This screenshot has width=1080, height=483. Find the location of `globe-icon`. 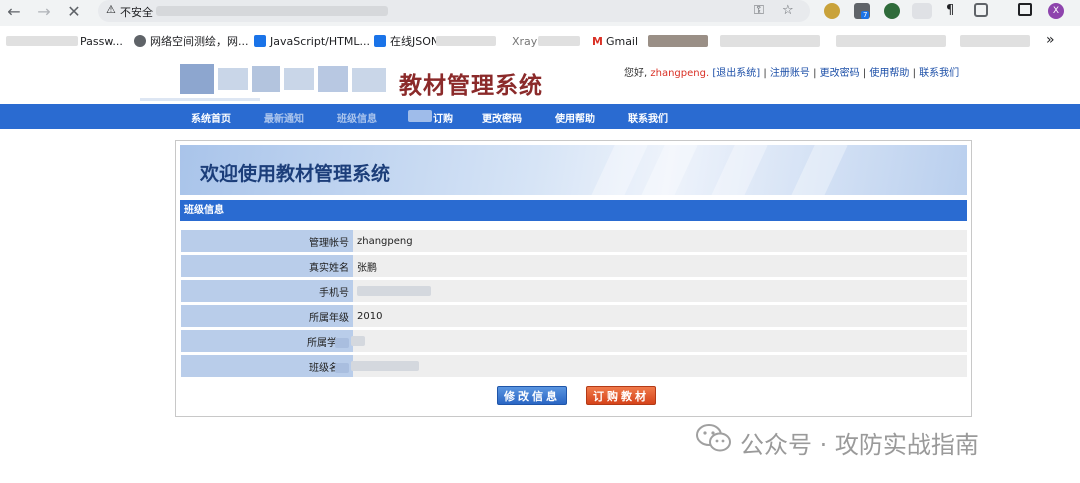

globe-icon is located at coordinates (140, 41).